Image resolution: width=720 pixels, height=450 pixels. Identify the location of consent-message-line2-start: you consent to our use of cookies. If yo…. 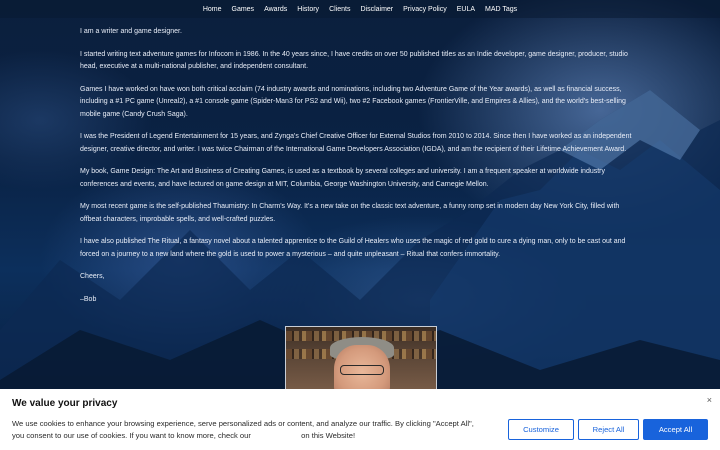
(131, 435).